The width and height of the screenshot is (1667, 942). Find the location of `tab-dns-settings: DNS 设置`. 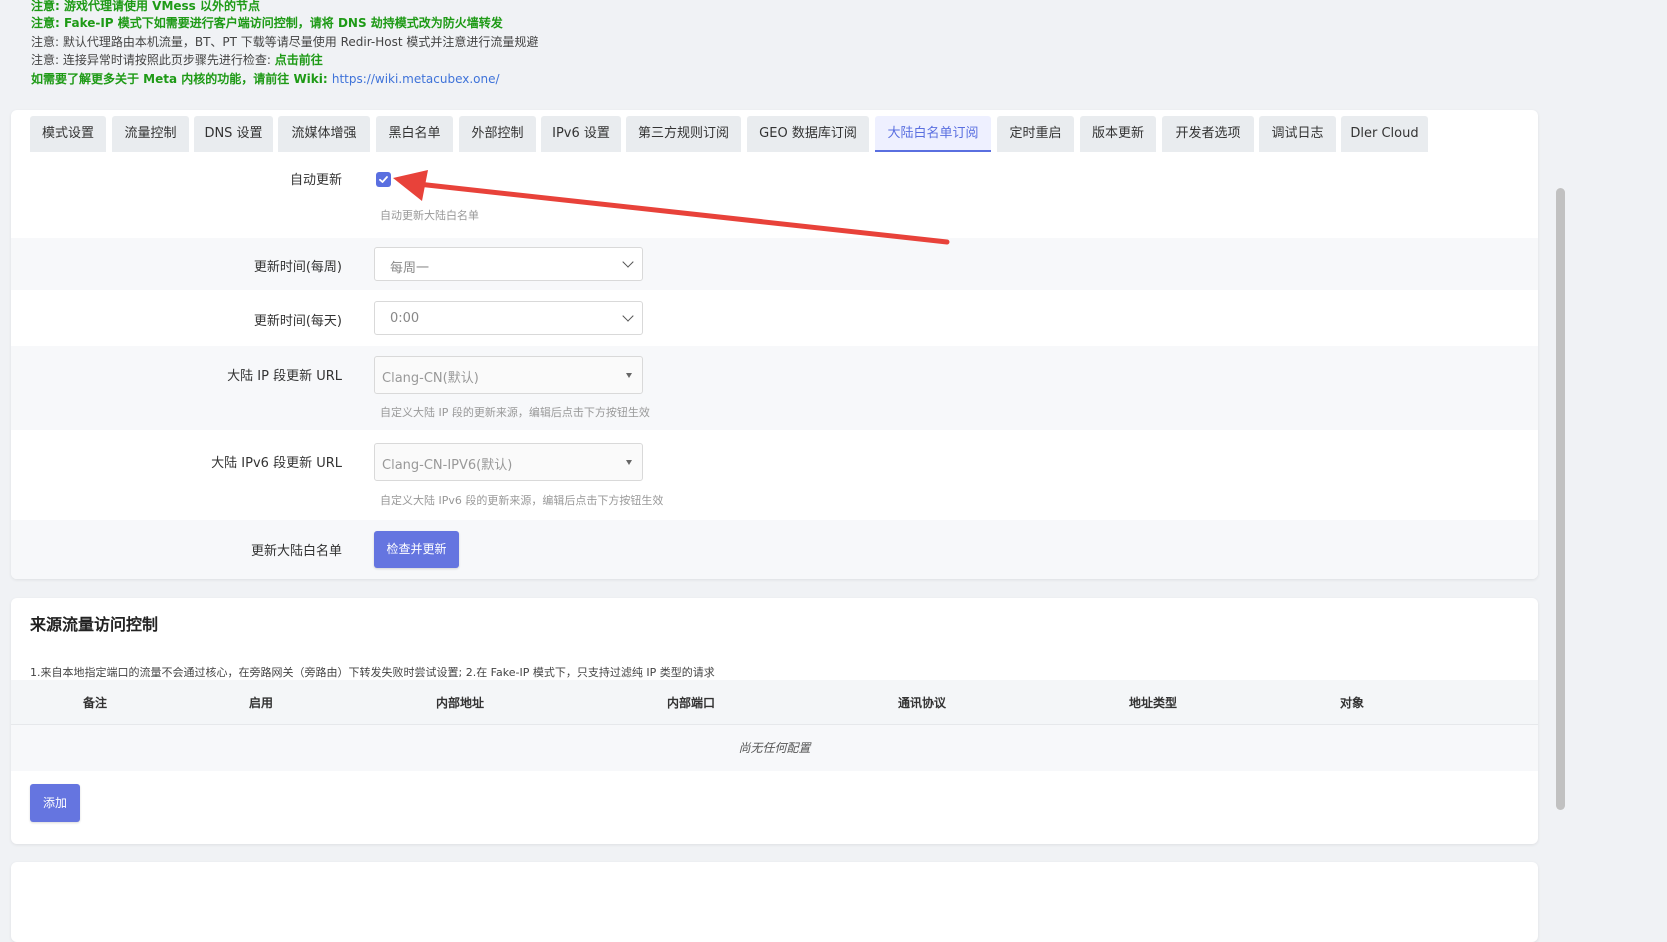

tab-dns-settings: DNS 设置 is located at coordinates (233, 134).